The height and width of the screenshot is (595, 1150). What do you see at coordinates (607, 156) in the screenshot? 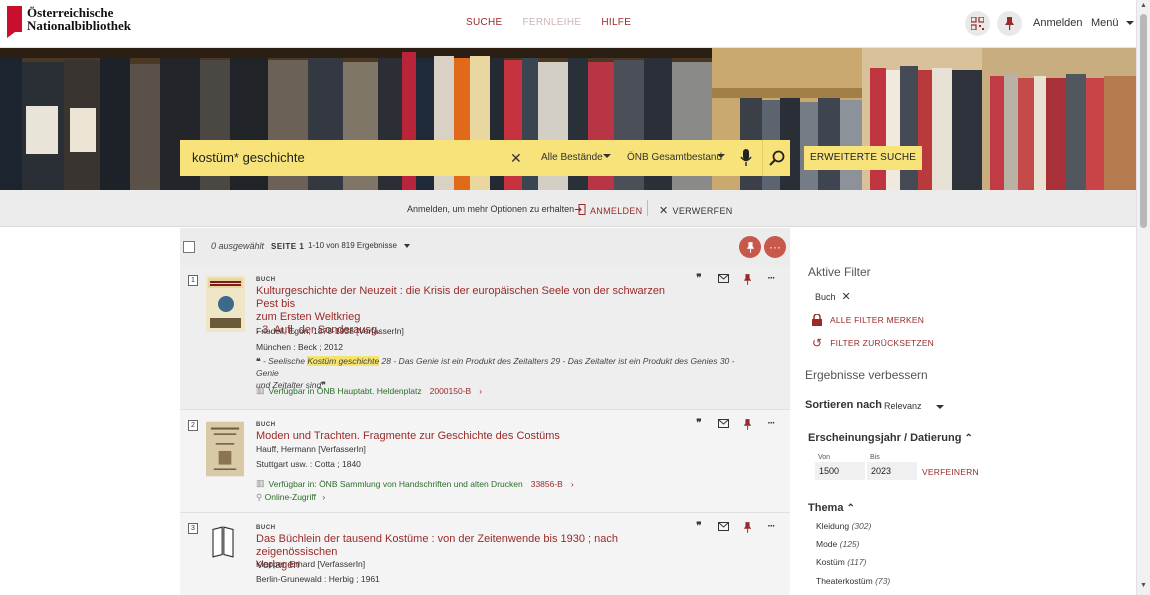
I see `scope-chevron-down-icon` at bounding box center [607, 156].